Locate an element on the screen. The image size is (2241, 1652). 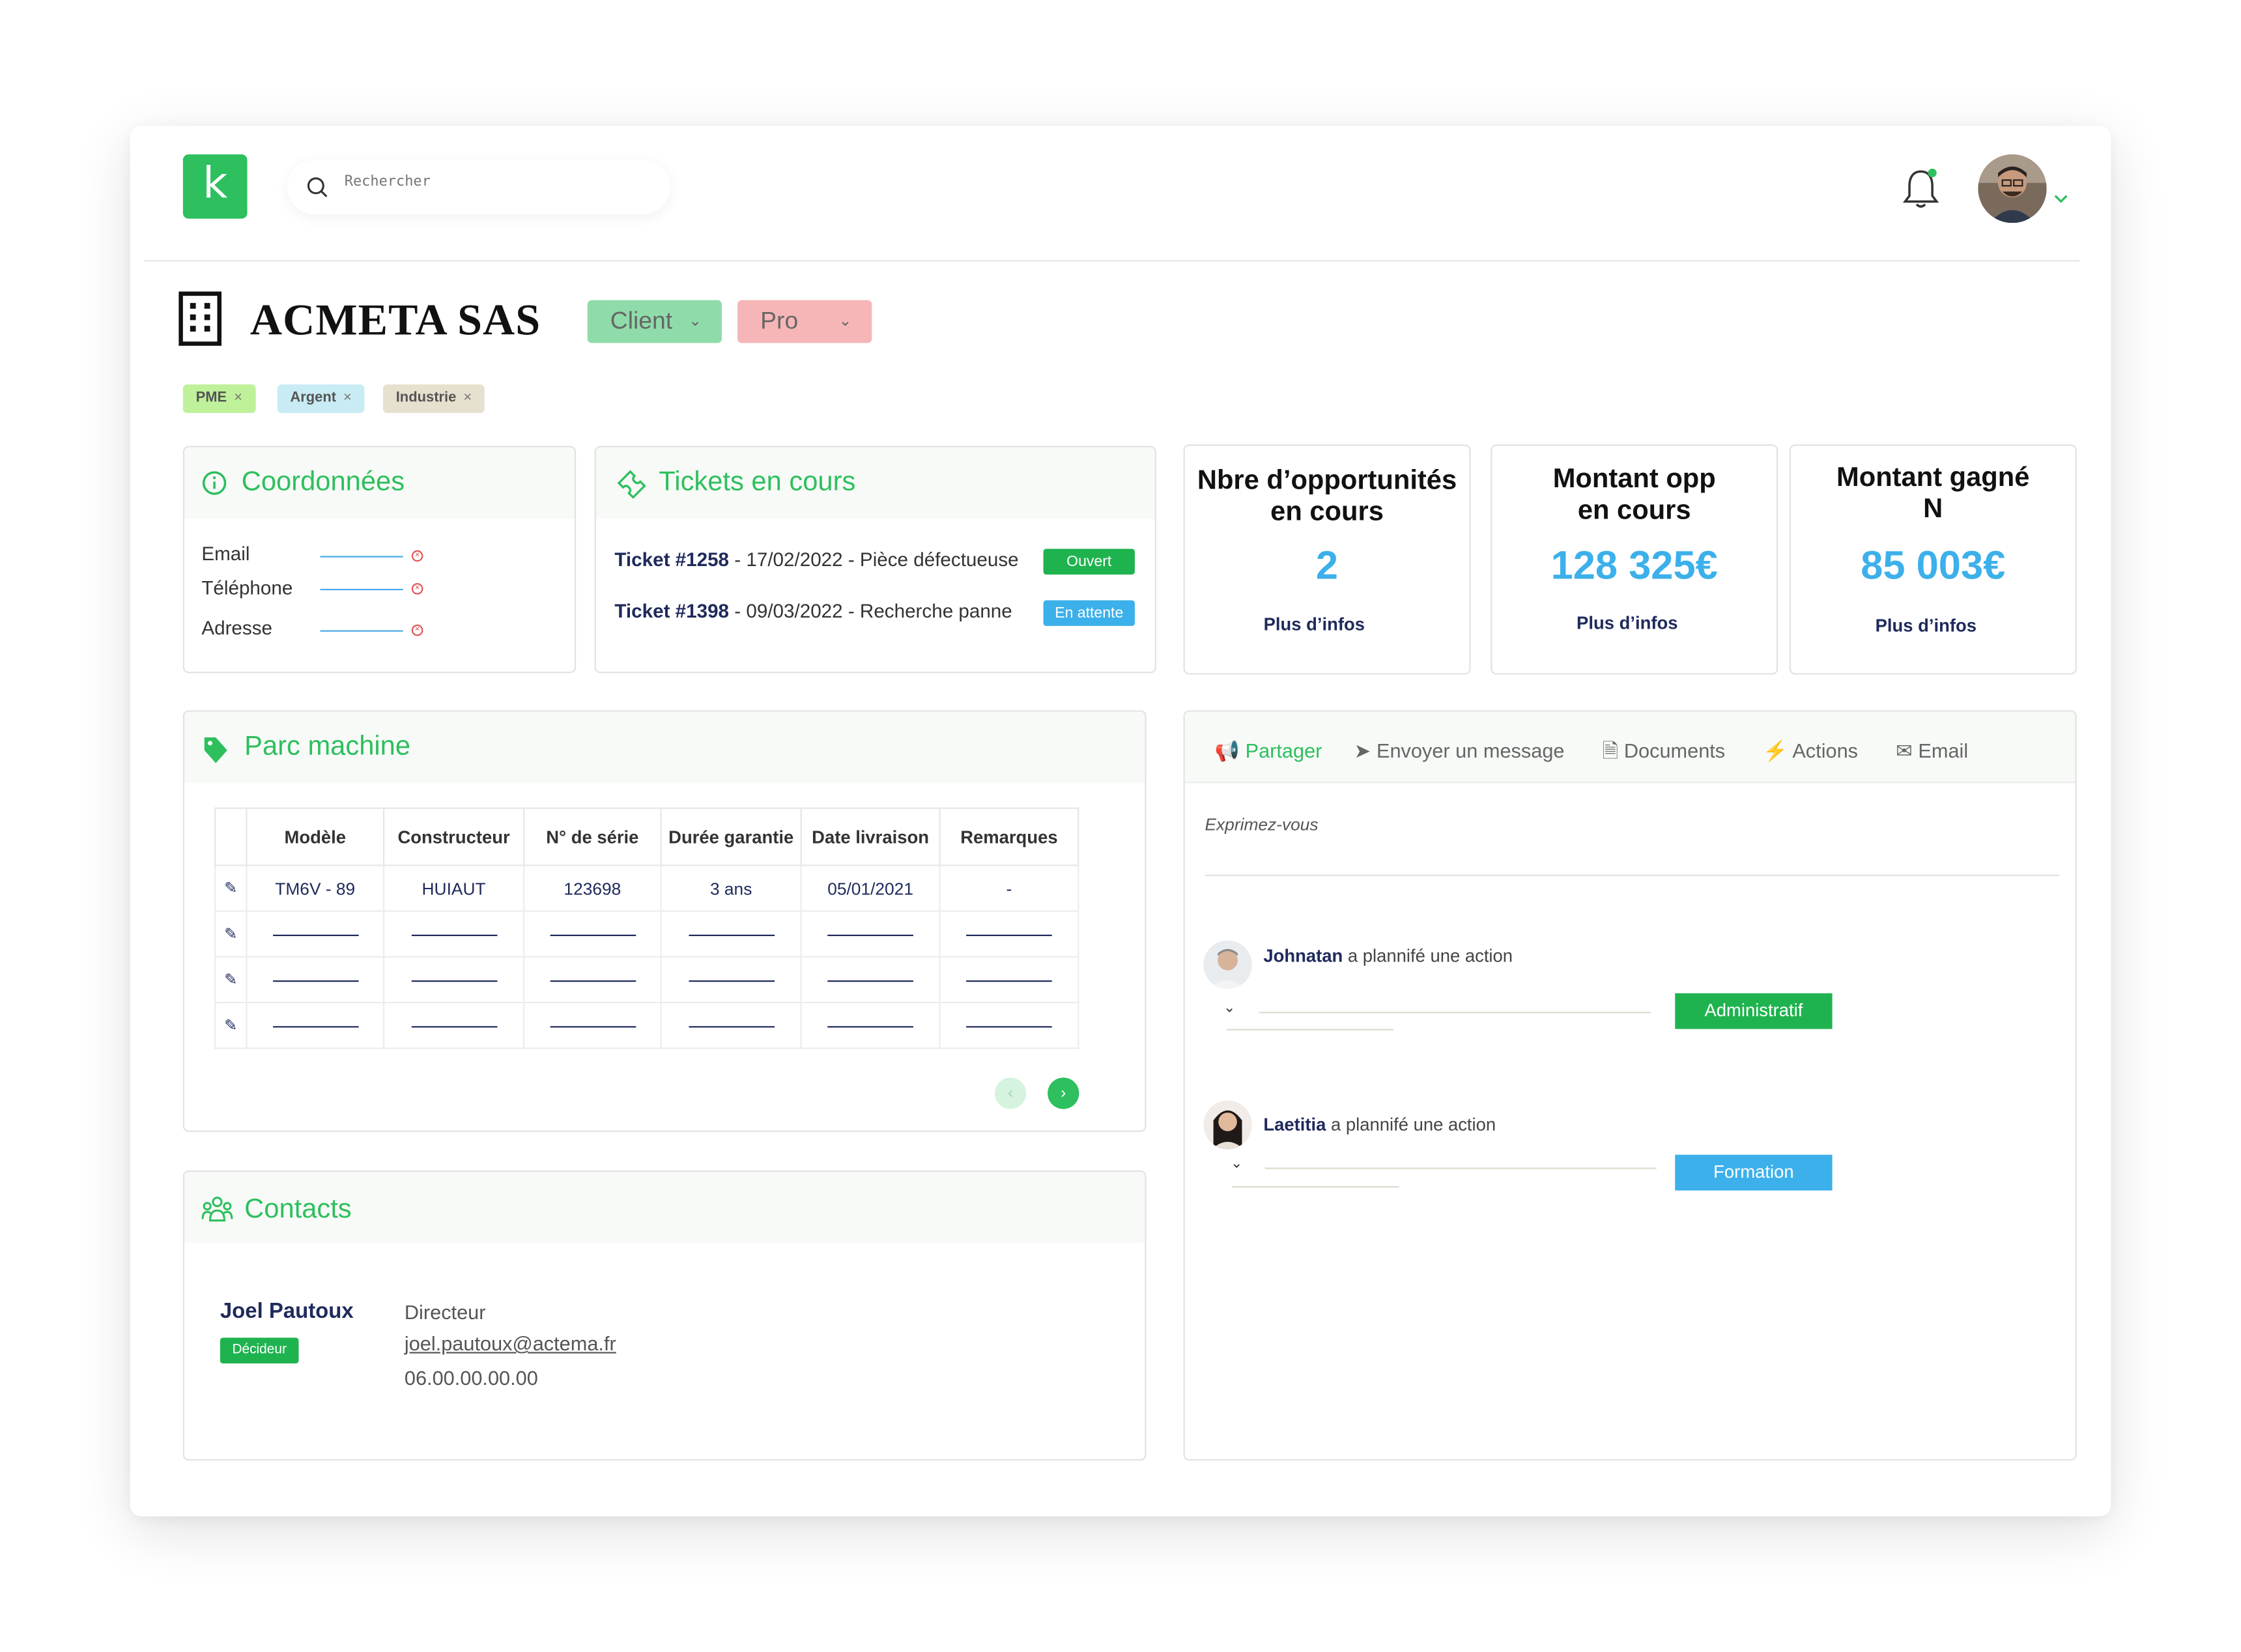
feed-user: Johnatan is located at coordinates (1303, 956).